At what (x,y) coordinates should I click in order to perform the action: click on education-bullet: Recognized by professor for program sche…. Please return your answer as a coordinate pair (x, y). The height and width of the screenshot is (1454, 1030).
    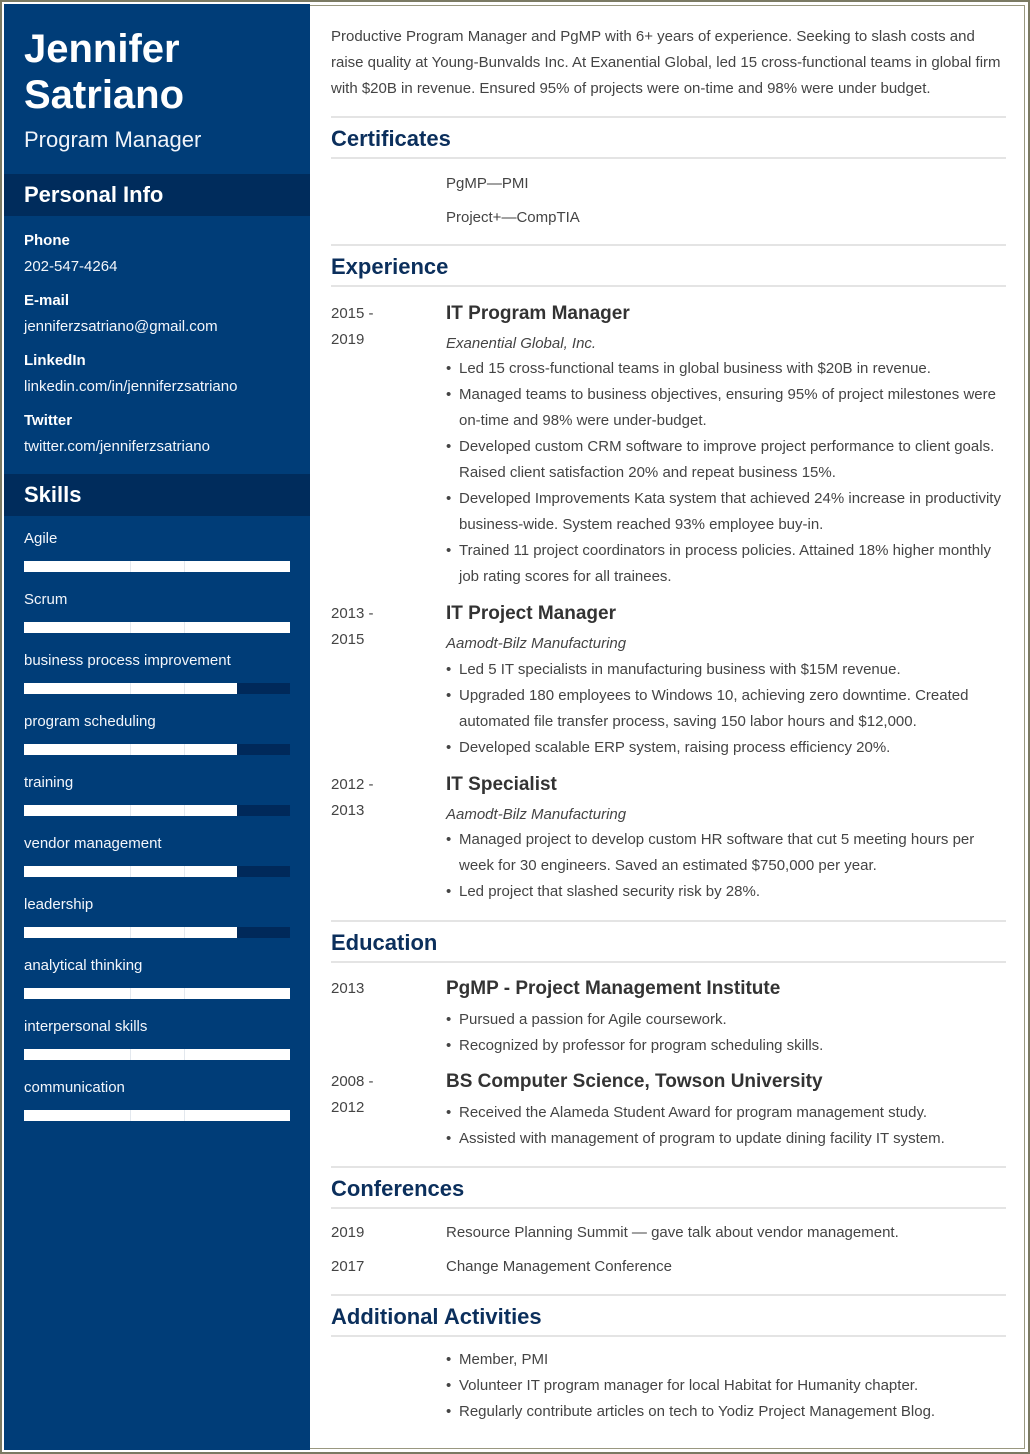
    Looking at the image, I should click on (726, 1046).